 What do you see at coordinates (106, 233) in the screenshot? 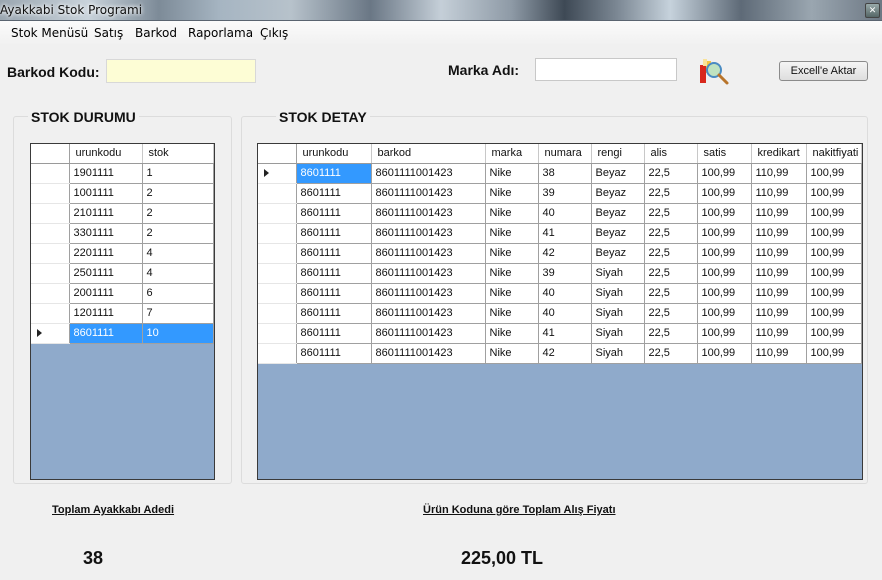
I see `cell-urunkodu: 3301111` at bounding box center [106, 233].